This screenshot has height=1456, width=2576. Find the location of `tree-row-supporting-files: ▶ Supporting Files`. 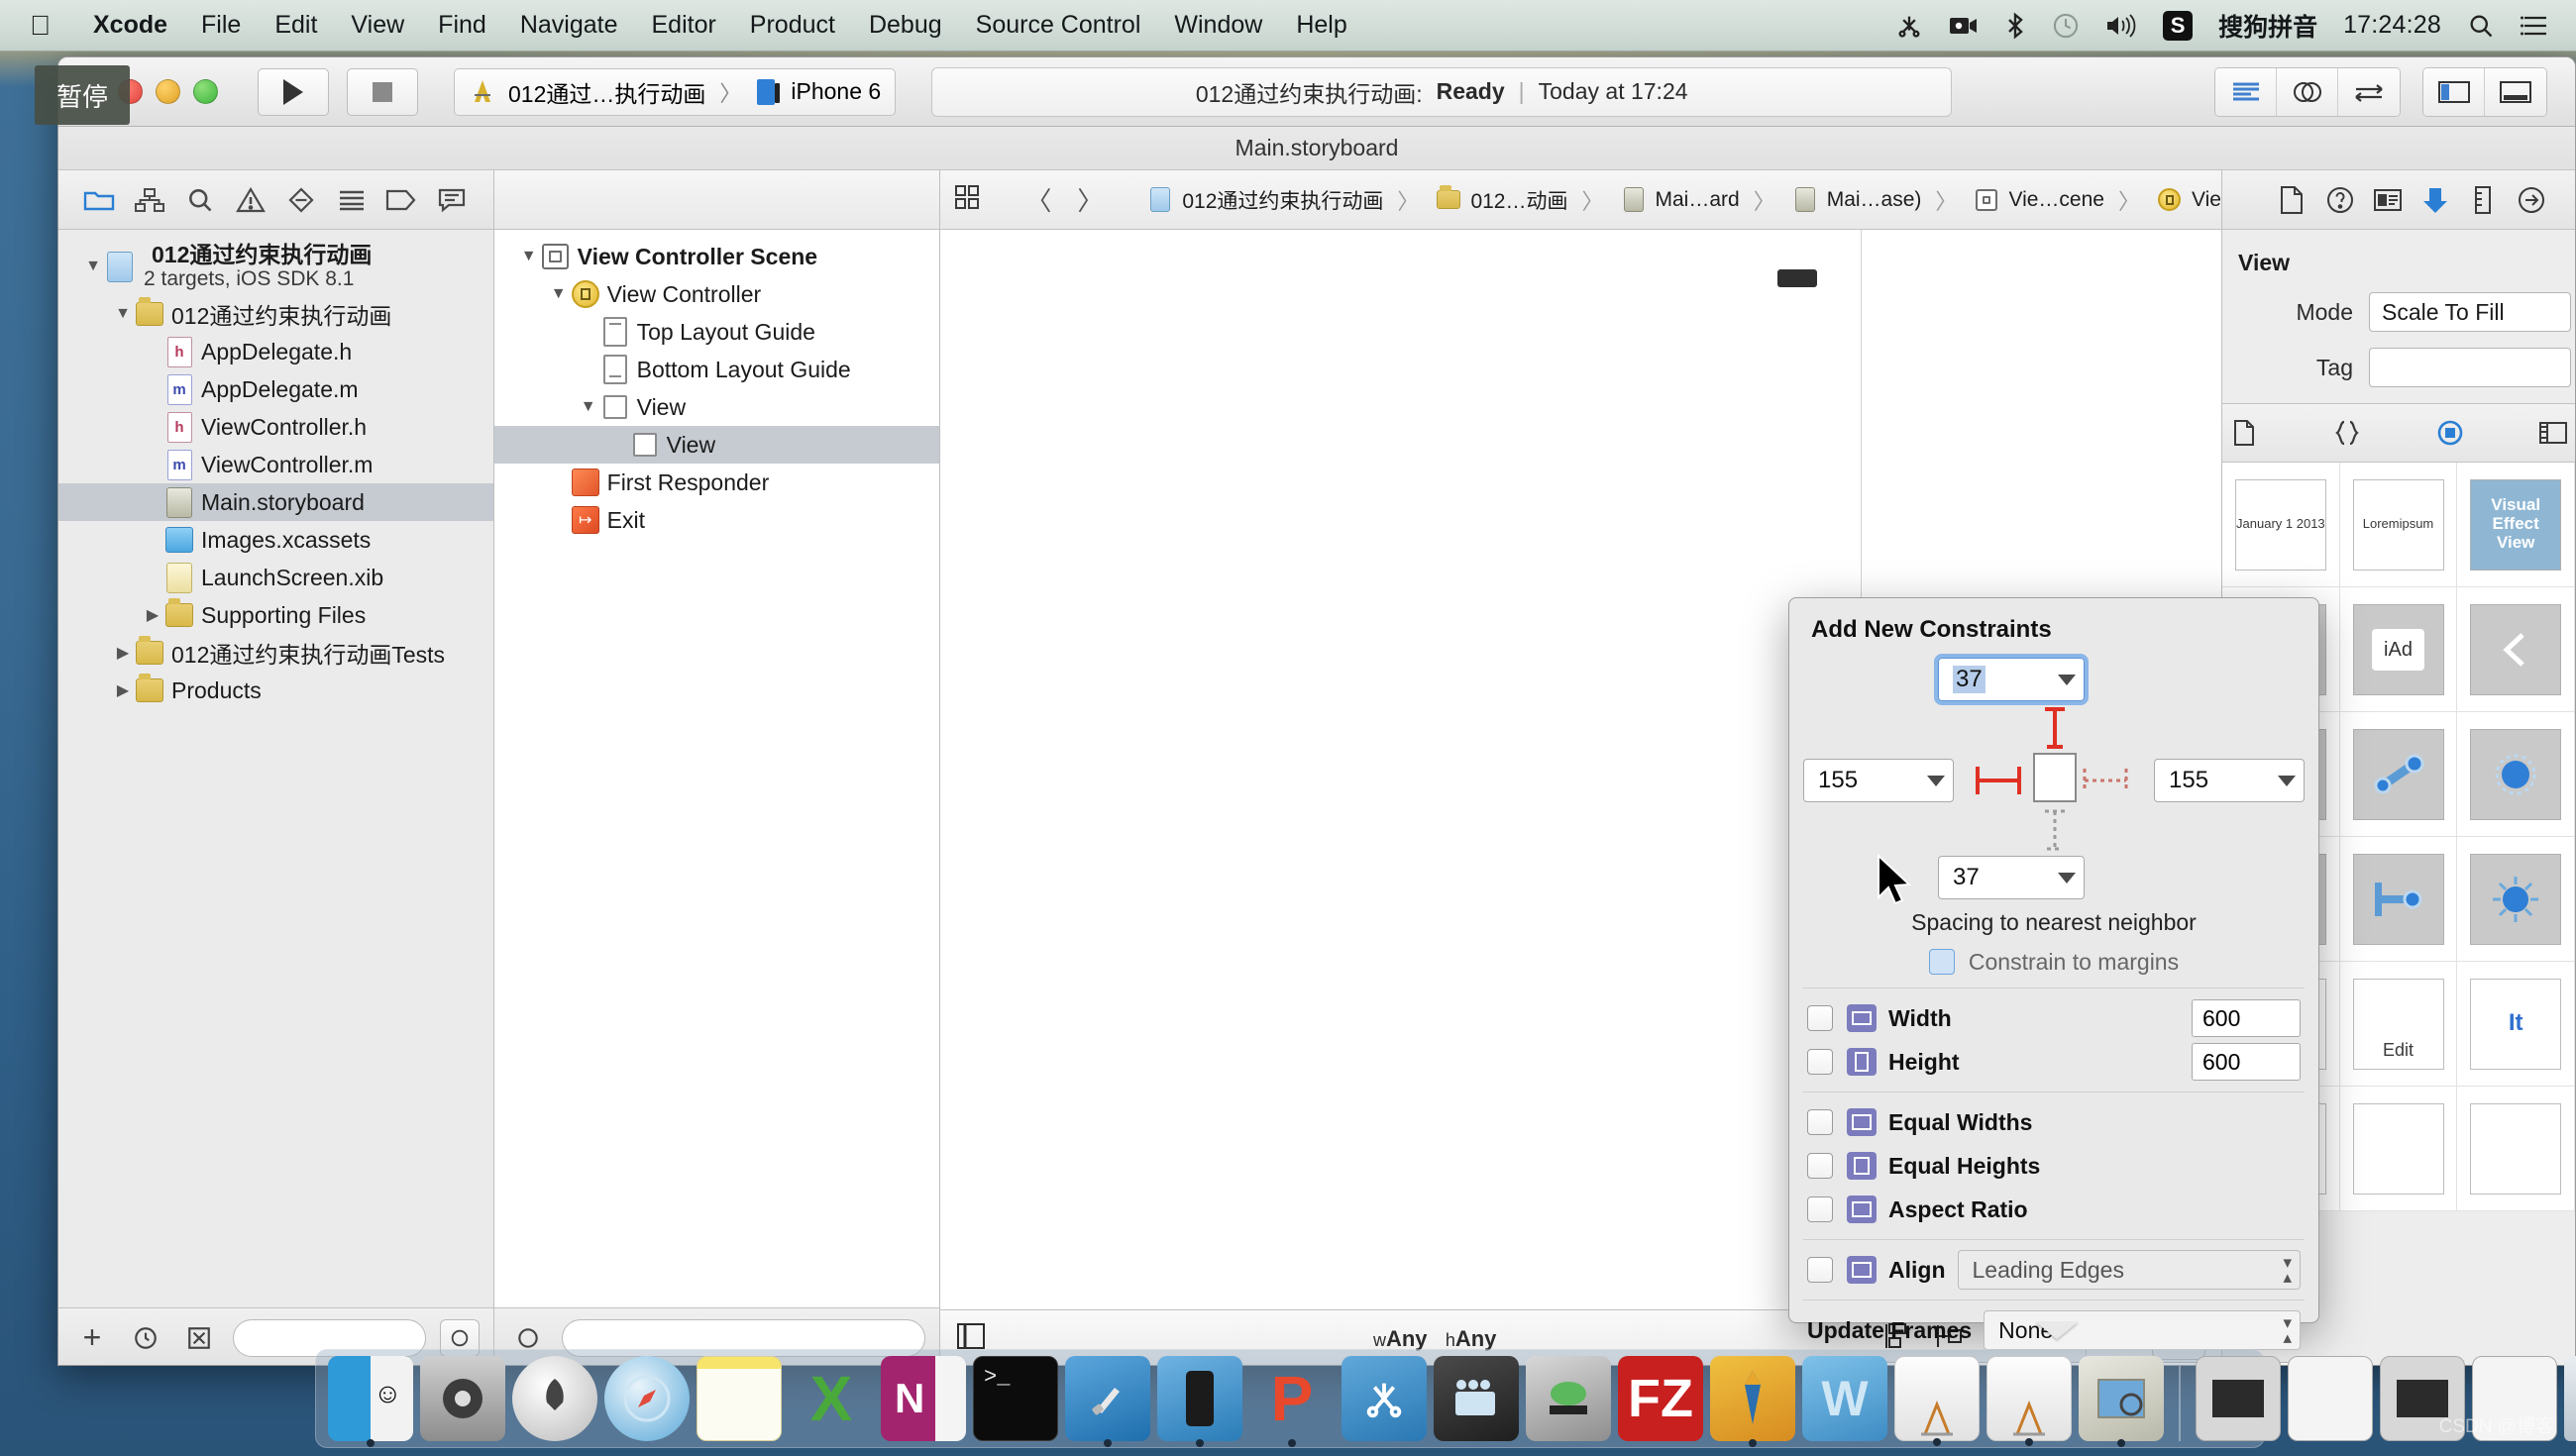

tree-row-supporting-files: ▶ Supporting Files is located at coordinates (275, 615).